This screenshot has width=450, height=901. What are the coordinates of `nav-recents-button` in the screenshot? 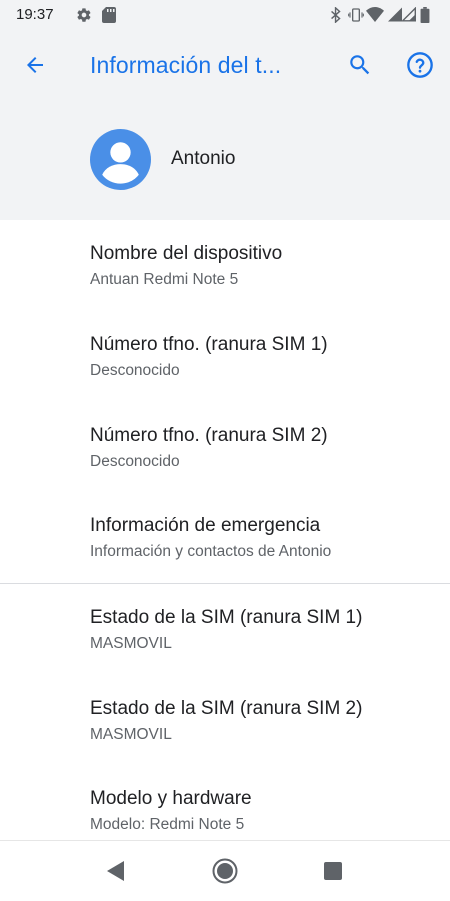 It's located at (333, 871).